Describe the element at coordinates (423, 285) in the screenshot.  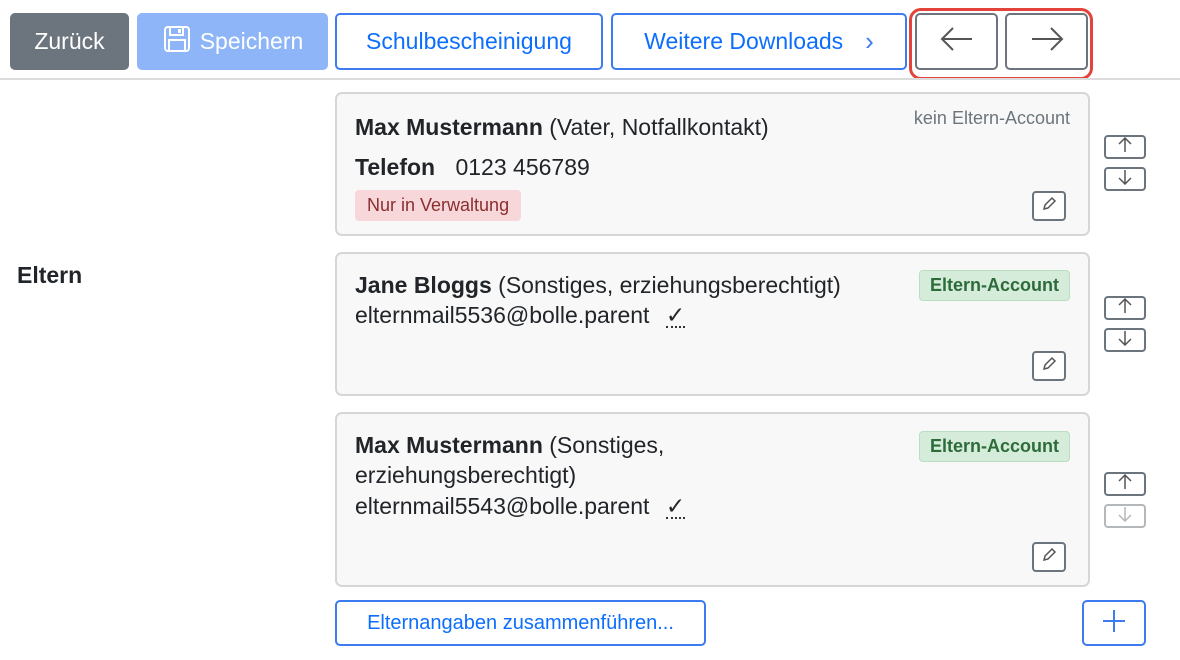
I see `parent-name: Jane Bloggs` at that location.